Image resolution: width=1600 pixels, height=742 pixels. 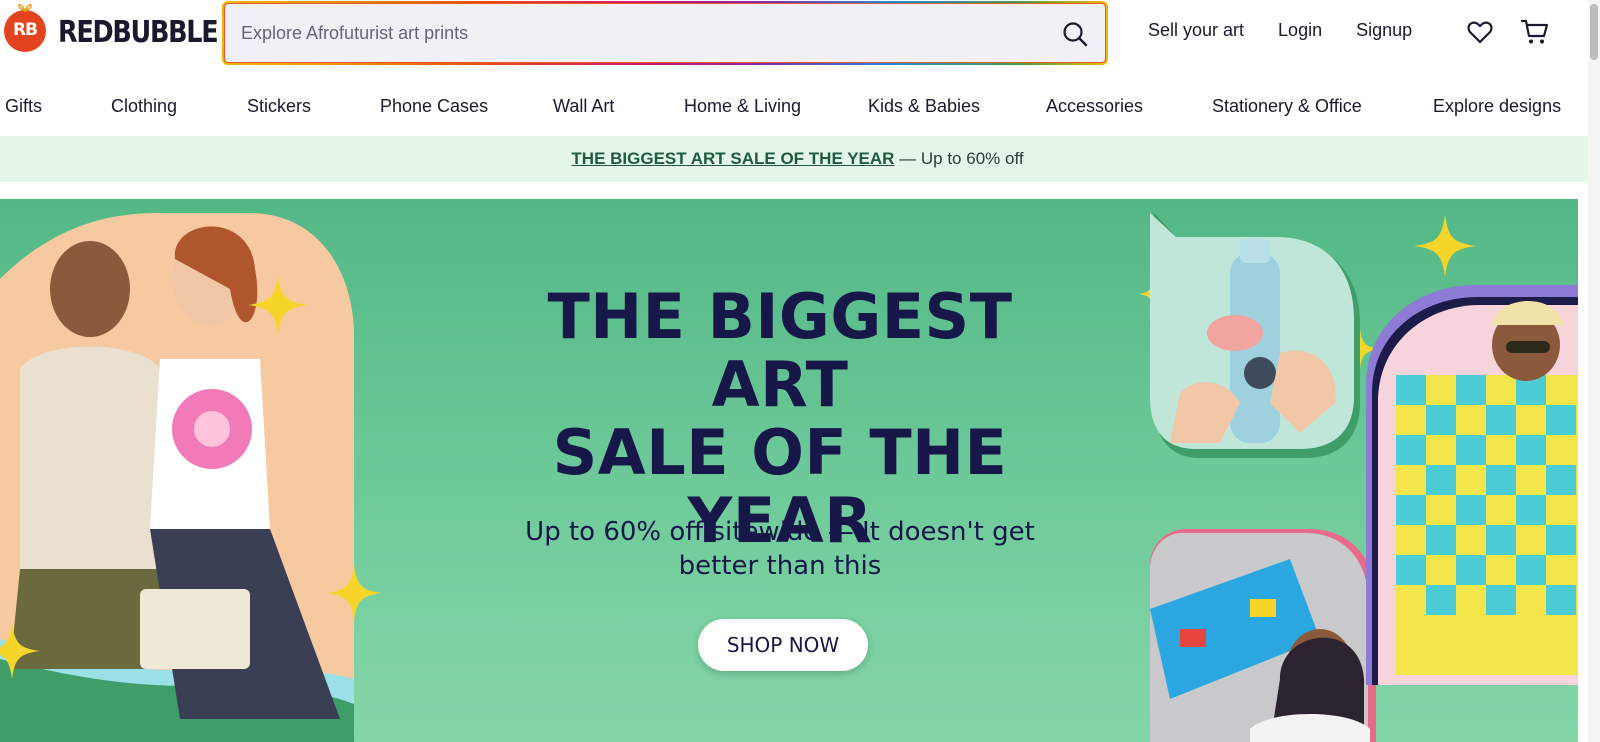 What do you see at coordinates (780, 532) in the screenshot?
I see `hero-subtitle-line: Up to 60% off sitewide — It doesn't get` at bounding box center [780, 532].